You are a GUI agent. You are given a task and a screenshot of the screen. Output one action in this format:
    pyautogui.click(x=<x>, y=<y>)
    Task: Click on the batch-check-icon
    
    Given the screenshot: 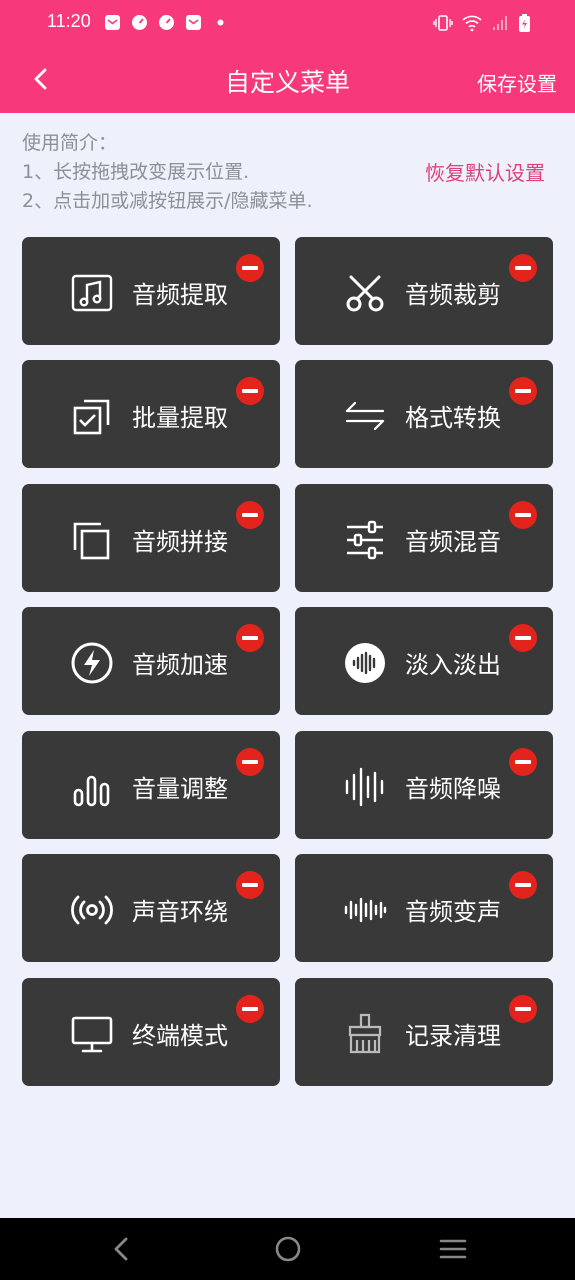 What is the action you would take?
    pyautogui.click(x=91, y=417)
    